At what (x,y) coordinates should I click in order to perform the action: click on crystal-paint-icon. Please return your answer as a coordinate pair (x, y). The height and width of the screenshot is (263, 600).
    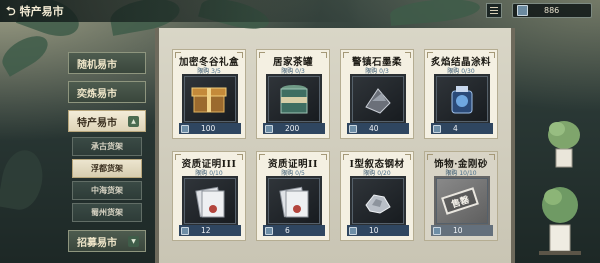
    Looking at the image, I should click on (462, 99).